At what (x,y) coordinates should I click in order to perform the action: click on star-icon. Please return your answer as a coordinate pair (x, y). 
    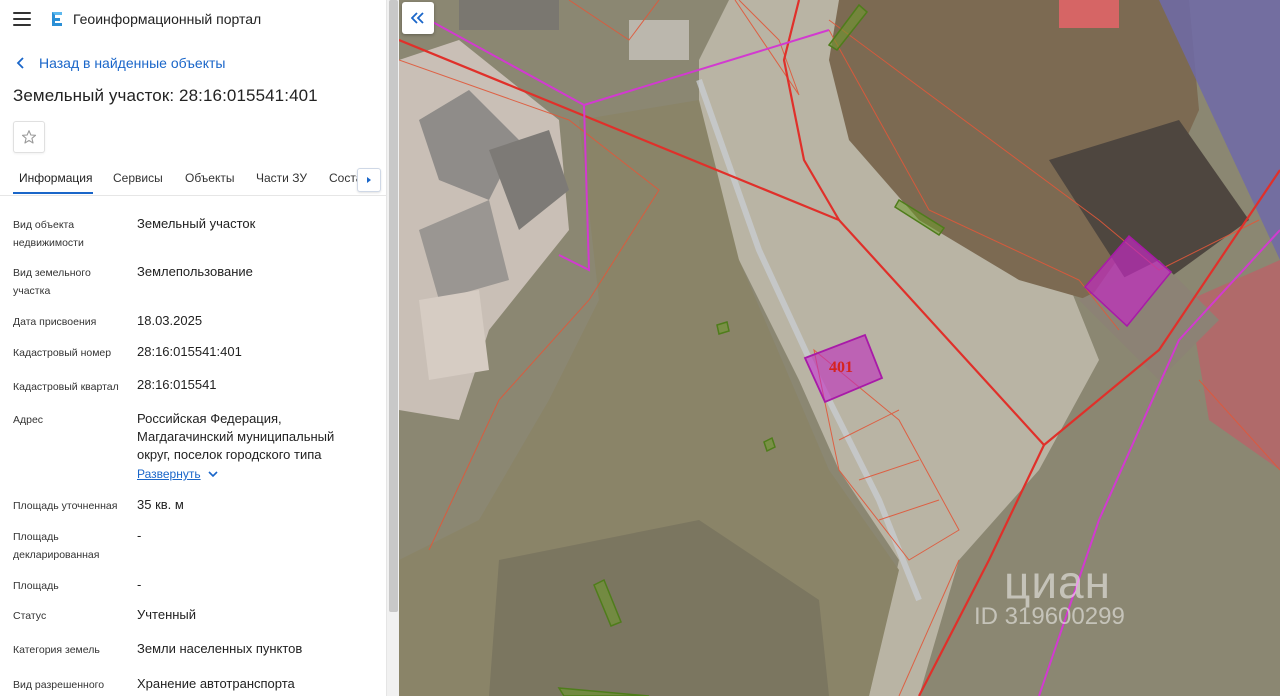
    Looking at the image, I should click on (29, 137).